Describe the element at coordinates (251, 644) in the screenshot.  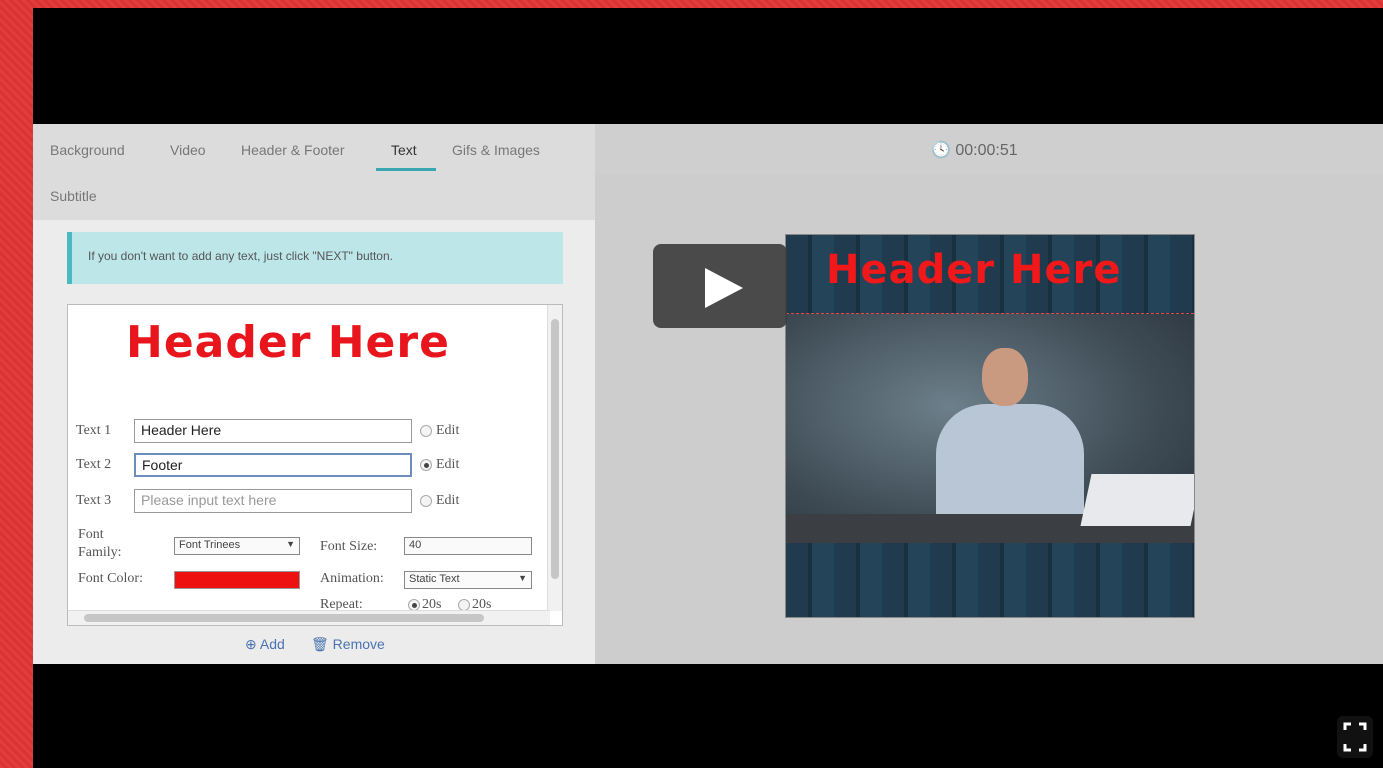
I see `plus-circle-icon: ⊕` at that location.